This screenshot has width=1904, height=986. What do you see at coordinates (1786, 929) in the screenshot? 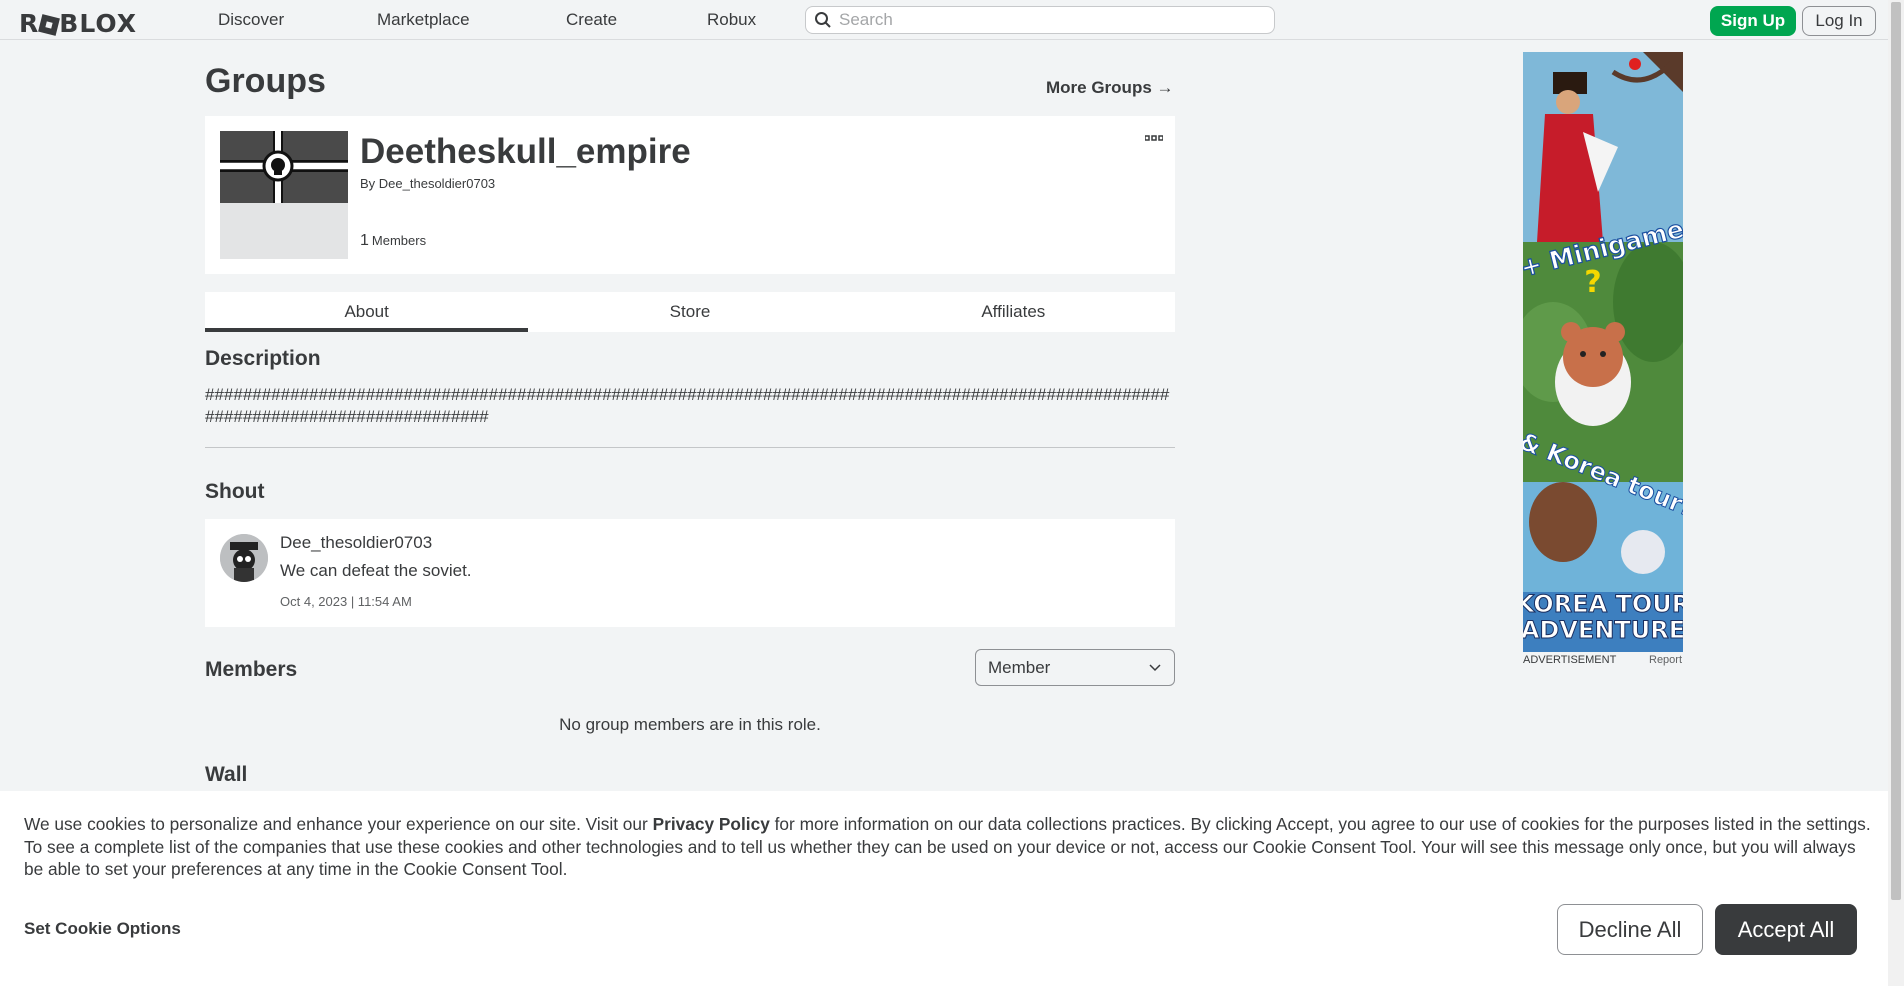
I see `accept-all-button: Accept All` at bounding box center [1786, 929].